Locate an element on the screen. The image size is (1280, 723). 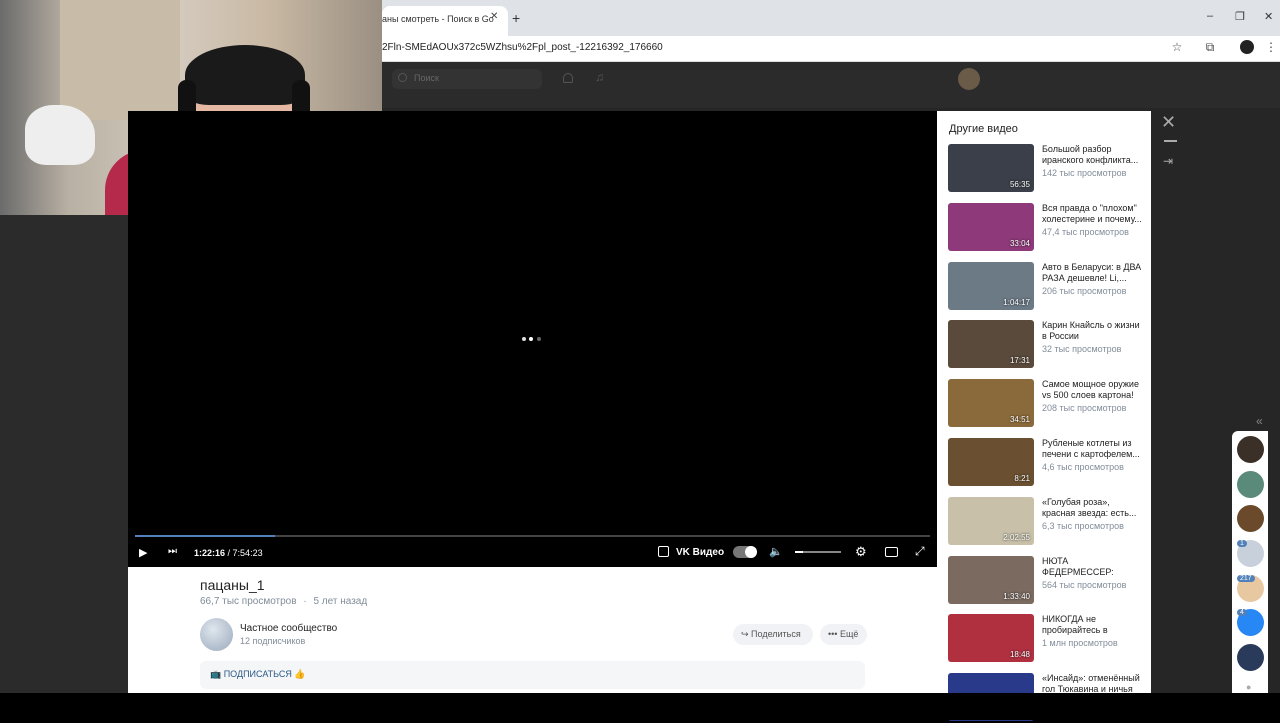
video-thumbnail: 1:33:40 is located at coordinates (991, 579).